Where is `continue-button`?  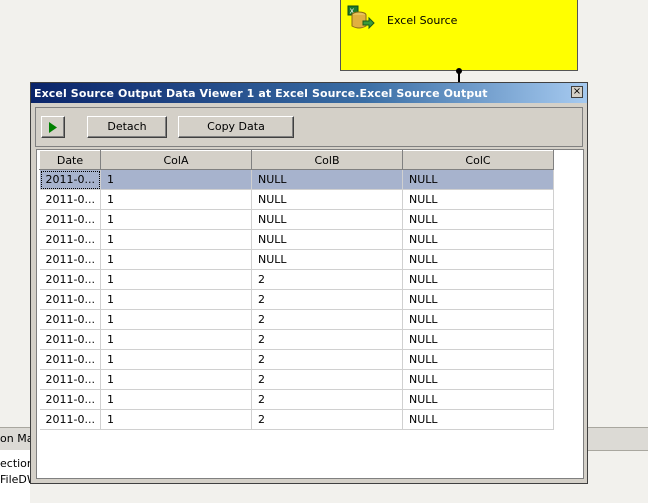
continue-button is located at coordinates (53, 127).